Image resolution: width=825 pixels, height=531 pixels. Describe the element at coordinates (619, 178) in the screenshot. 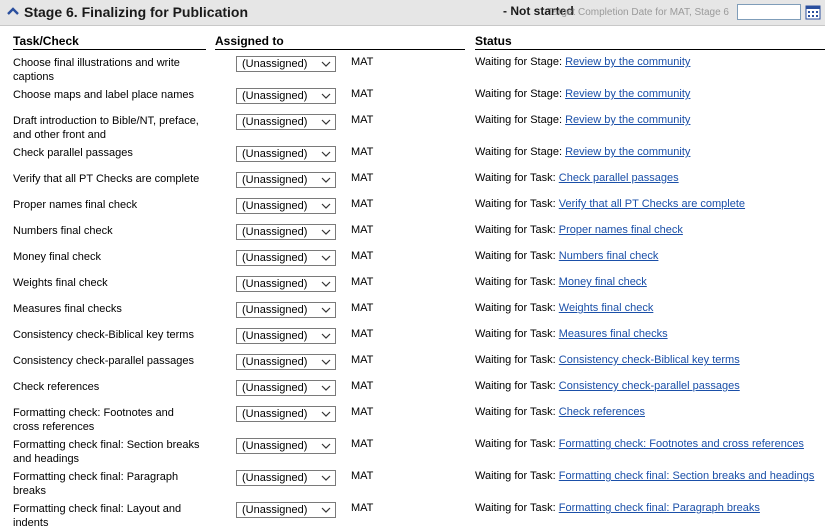

I see `status-link: Check parallel passages` at that location.